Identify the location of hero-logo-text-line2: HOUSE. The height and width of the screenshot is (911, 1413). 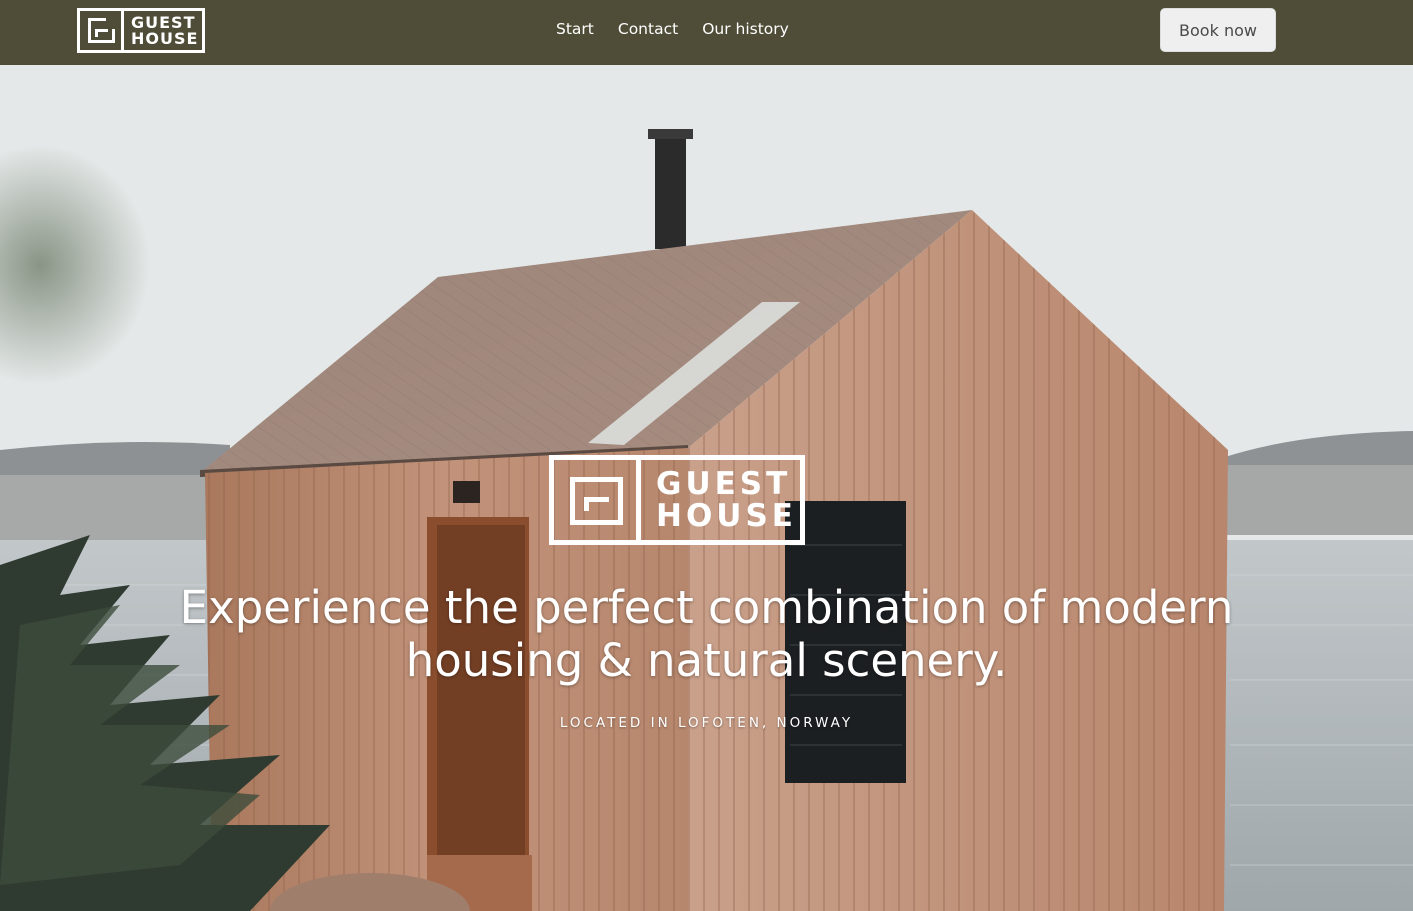
(726, 516).